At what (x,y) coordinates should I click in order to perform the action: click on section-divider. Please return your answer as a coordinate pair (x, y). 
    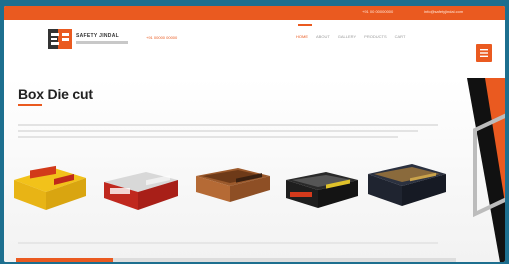
    Looking at the image, I should click on (236, 260).